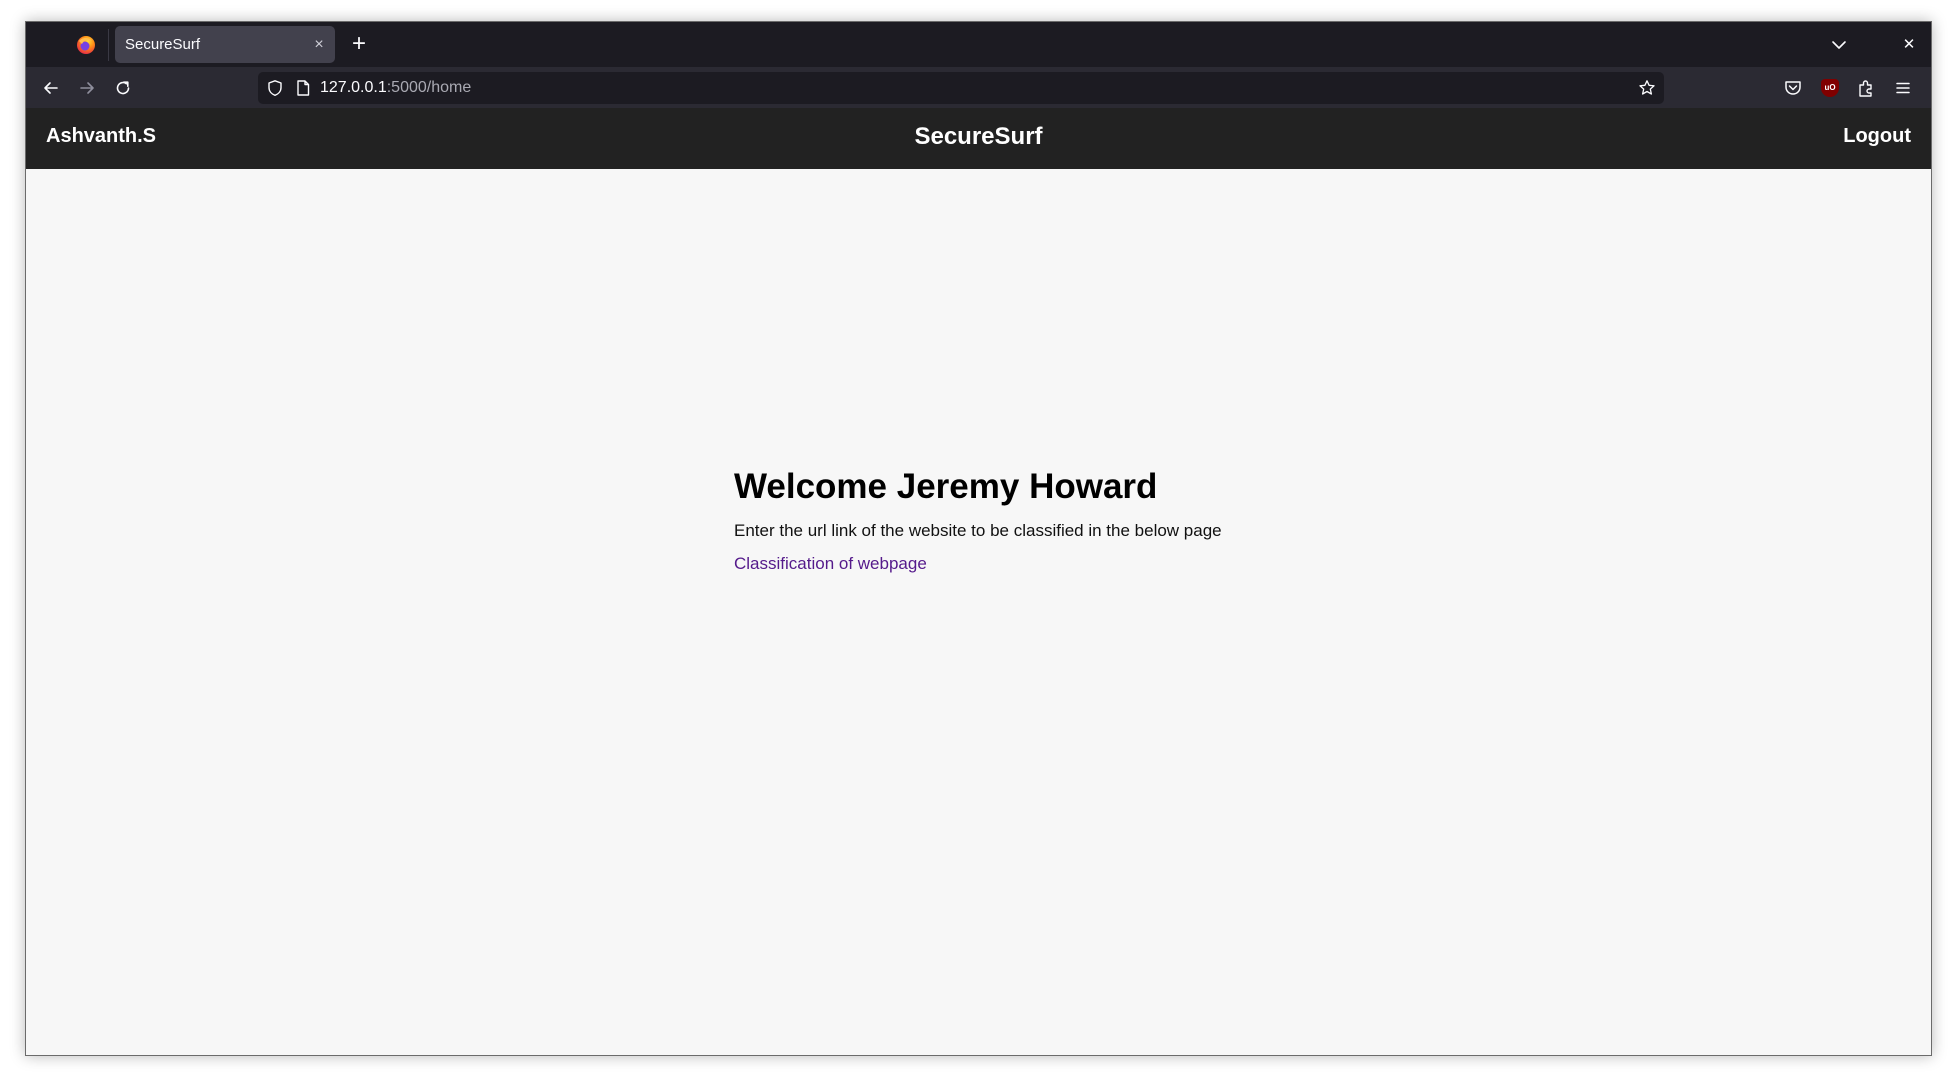 The width and height of the screenshot is (1956, 1084). Describe the element at coordinates (1647, 88) in the screenshot. I see `star-icon` at that location.